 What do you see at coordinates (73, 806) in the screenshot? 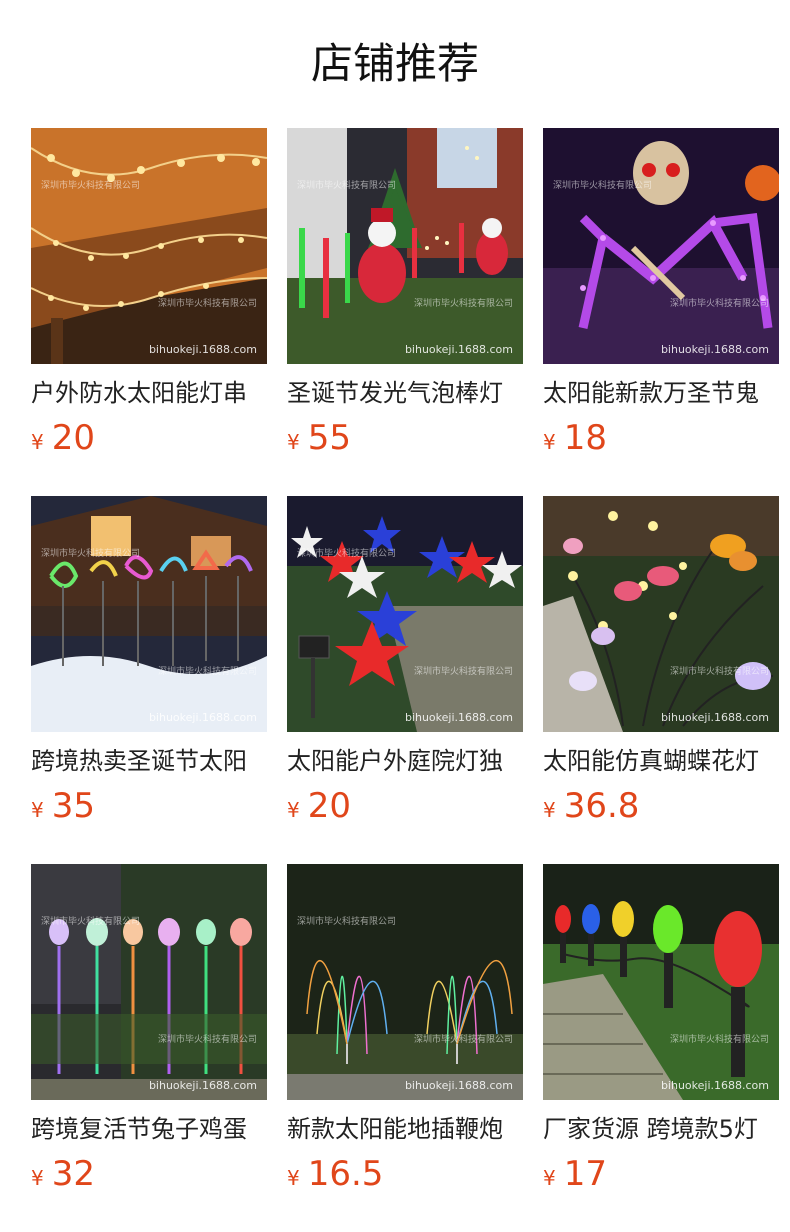
I see `price-value: 35` at bounding box center [73, 806].